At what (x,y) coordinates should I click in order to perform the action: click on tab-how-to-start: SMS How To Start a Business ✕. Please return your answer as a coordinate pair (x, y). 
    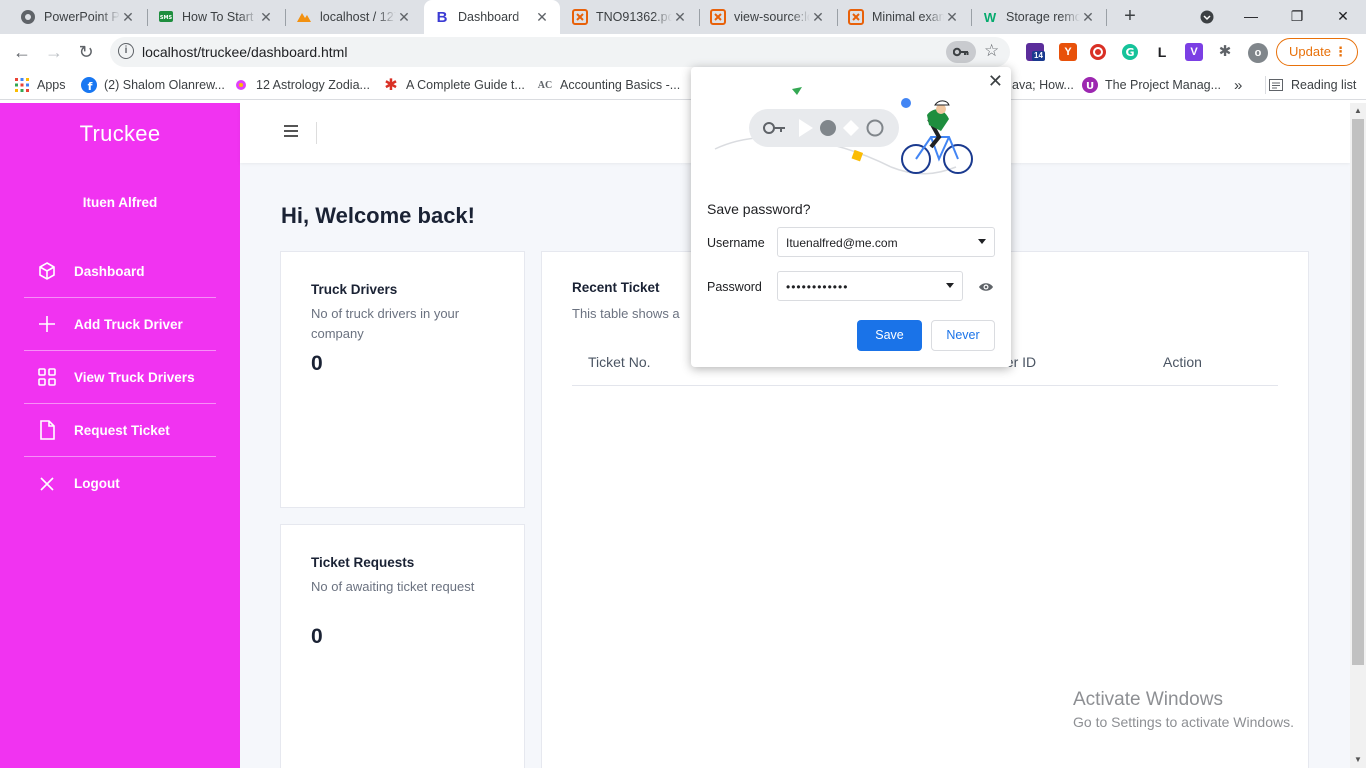
    Looking at the image, I should click on (216, 17).